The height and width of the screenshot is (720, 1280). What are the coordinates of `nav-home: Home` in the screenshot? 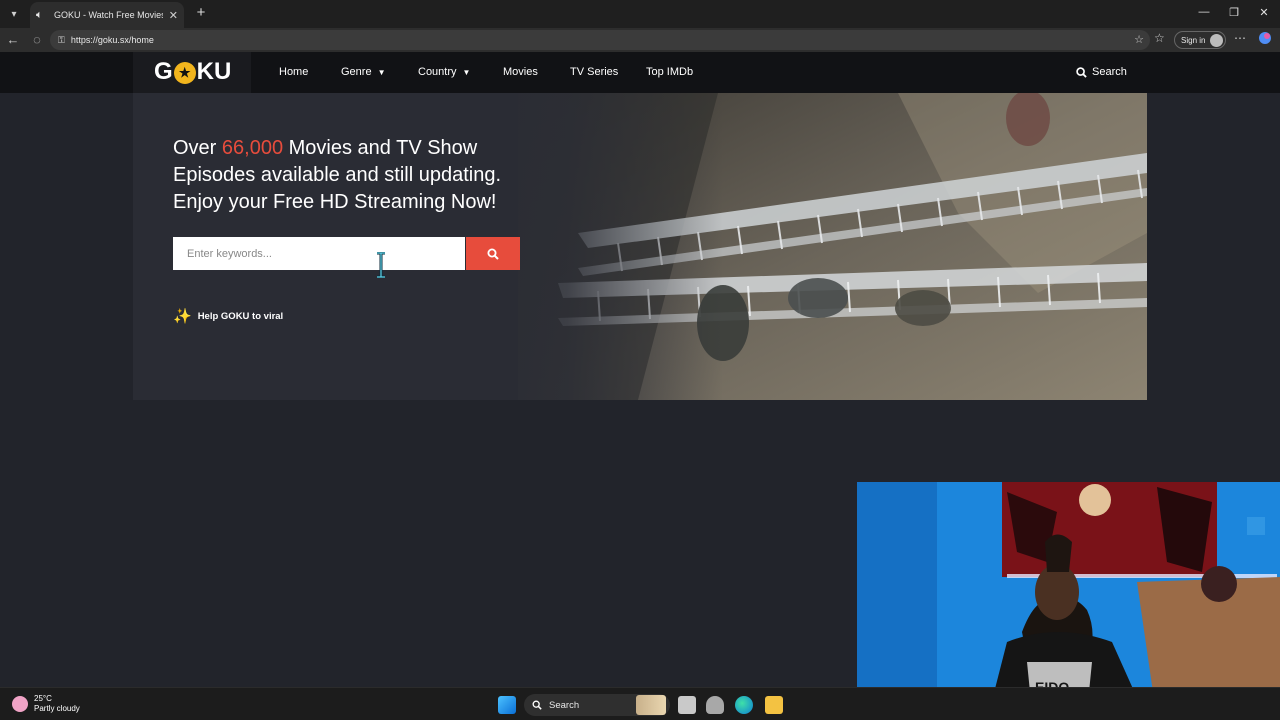 It's located at (293, 72).